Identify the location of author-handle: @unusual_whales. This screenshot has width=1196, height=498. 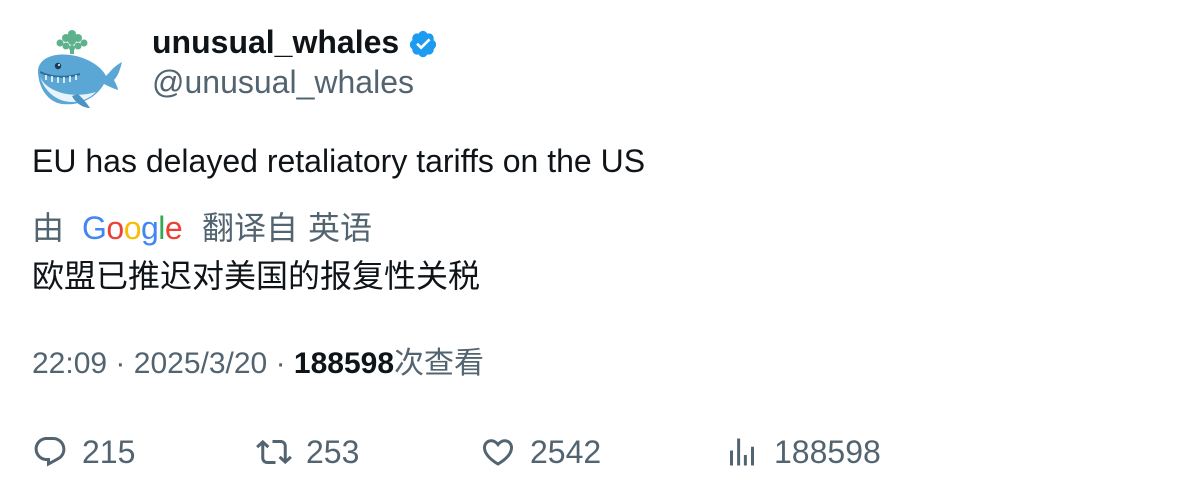
(283, 82).